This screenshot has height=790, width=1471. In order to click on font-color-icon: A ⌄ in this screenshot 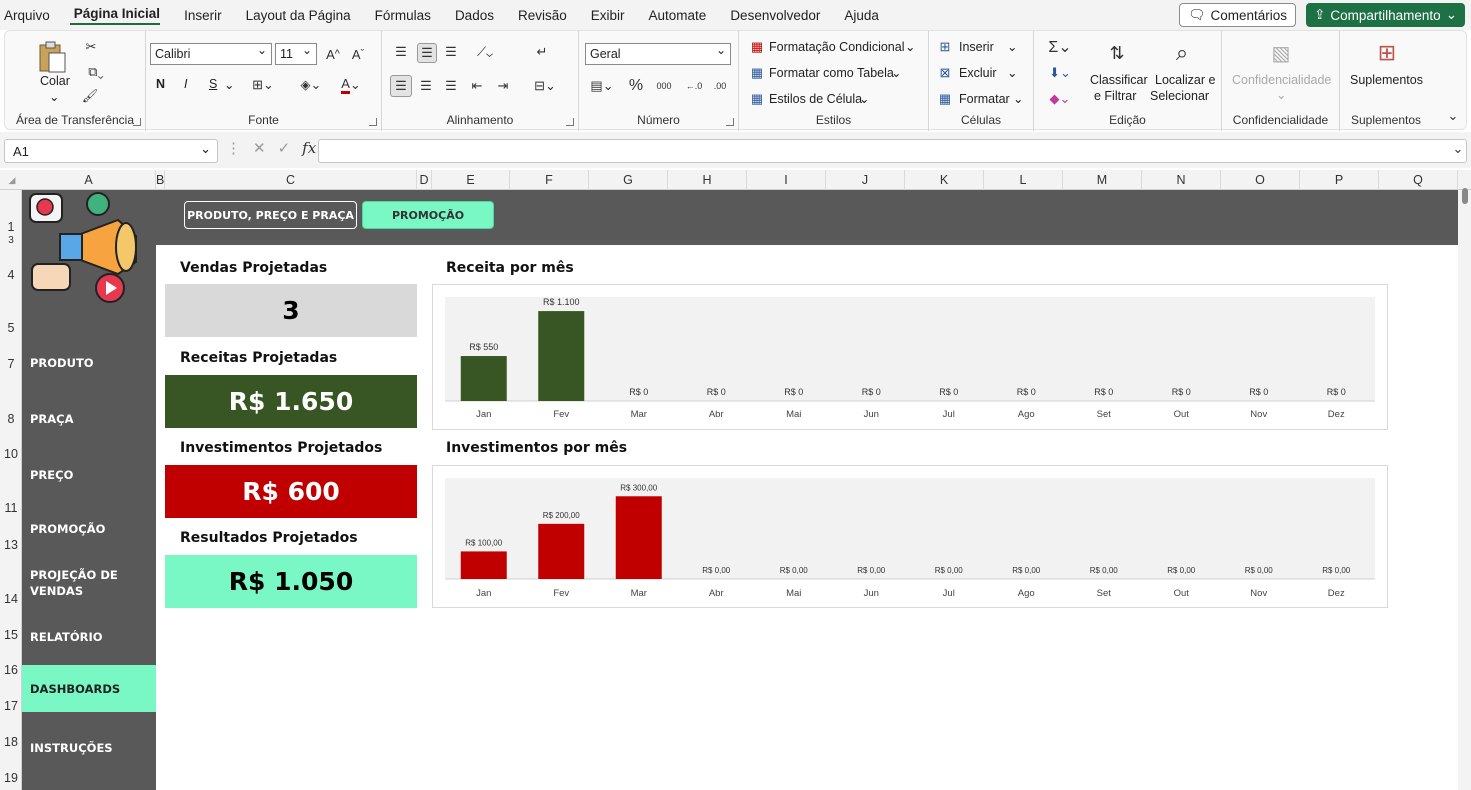, I will do `click(351, 85)`.